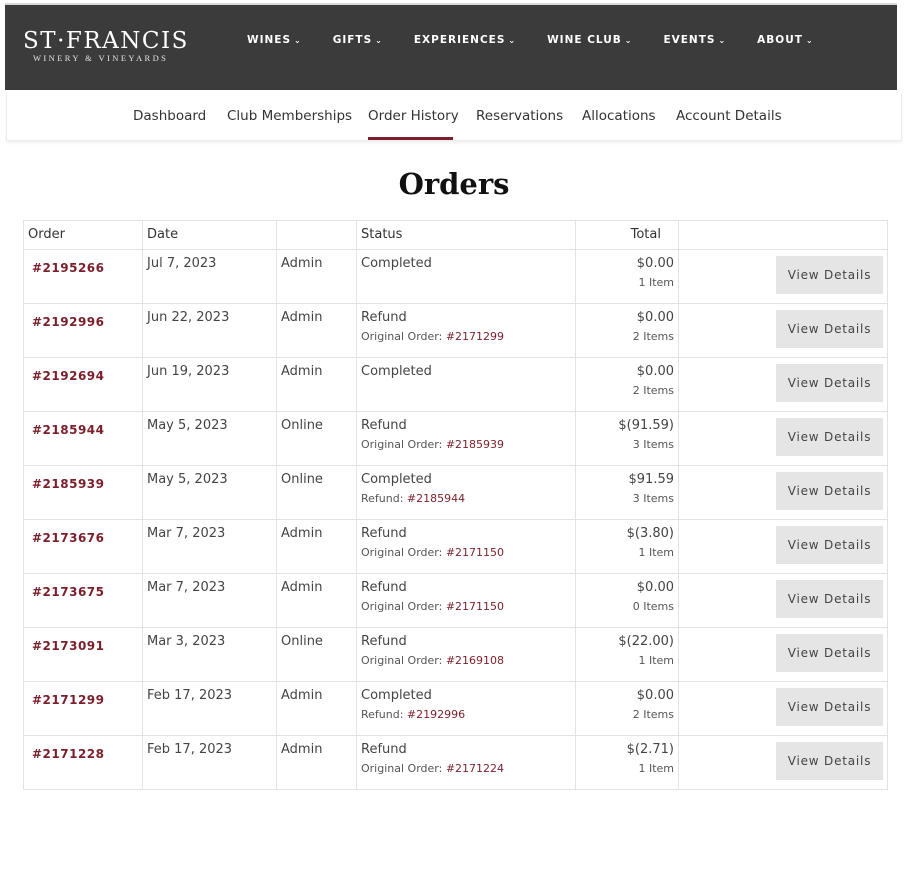 The width and height of the screenshot is (908, 881). I want to click on tab-reservations: Reservations, so click(519, 116).